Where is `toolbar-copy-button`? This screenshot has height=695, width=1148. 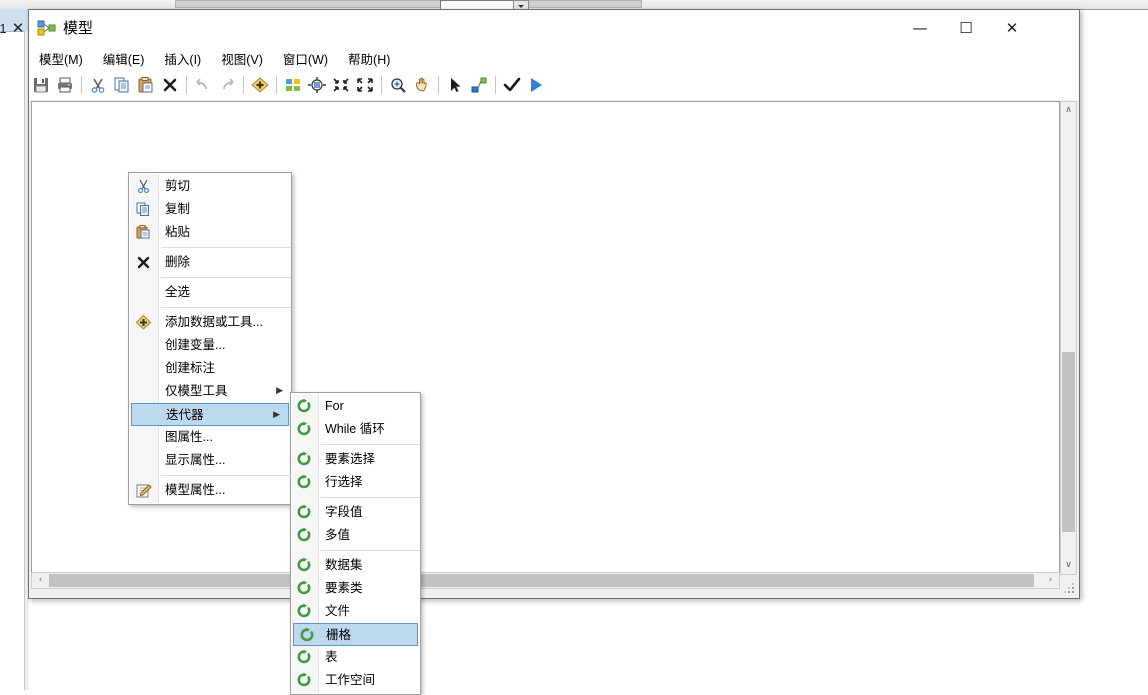
toolbar-copy-button is located at coordinates (122, 85).